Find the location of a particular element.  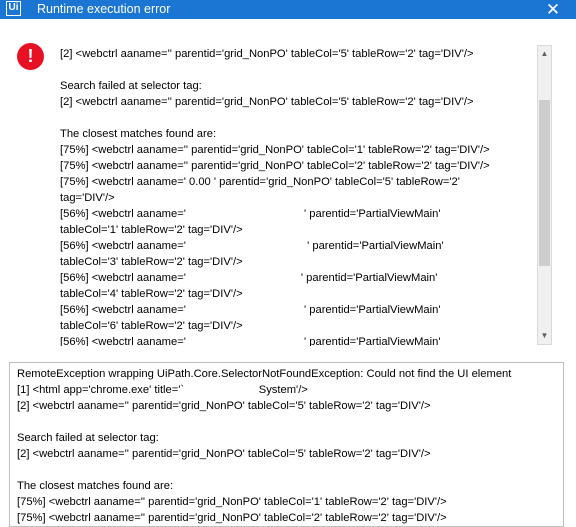

message-line: tag='DIV'/> is located at coordinates (87, 198).